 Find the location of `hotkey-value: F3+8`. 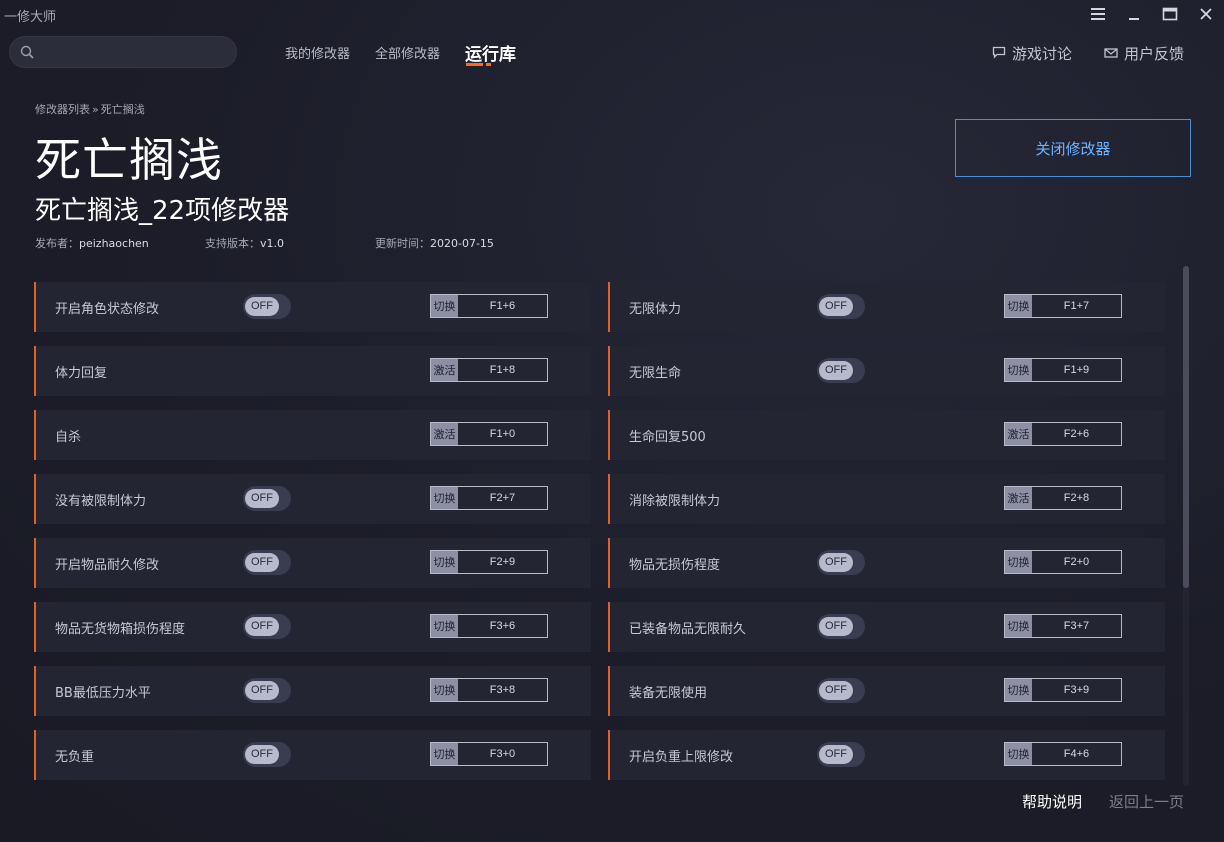

hotkey-value: F3+8 is located at coordinates (502, 690).